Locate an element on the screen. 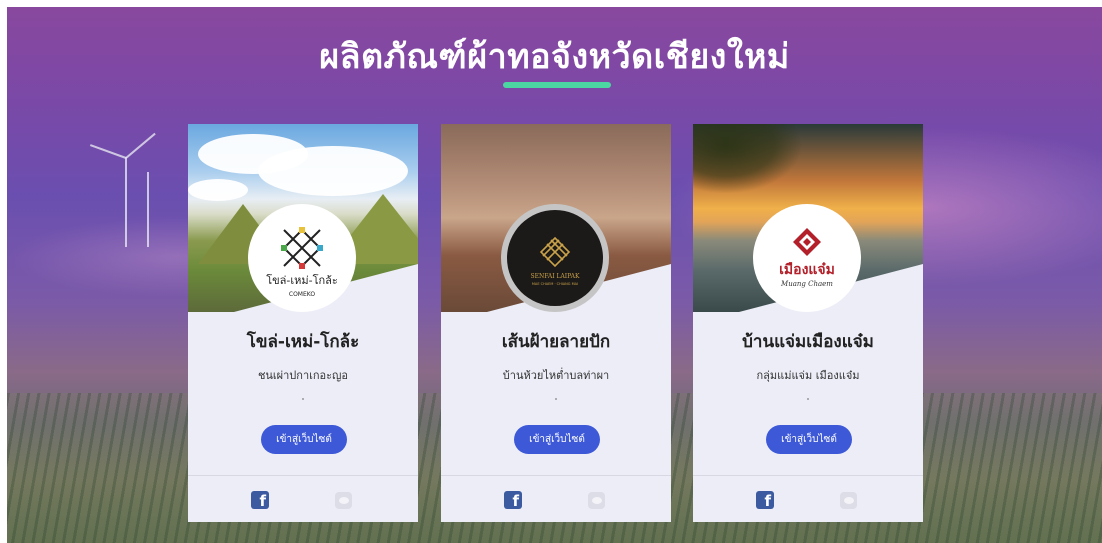 The image size is (1102, 543). cross-pattern-icon: โขล่-เหม่-โกล้ะ COMEKO is located at coordinates (302, 262).